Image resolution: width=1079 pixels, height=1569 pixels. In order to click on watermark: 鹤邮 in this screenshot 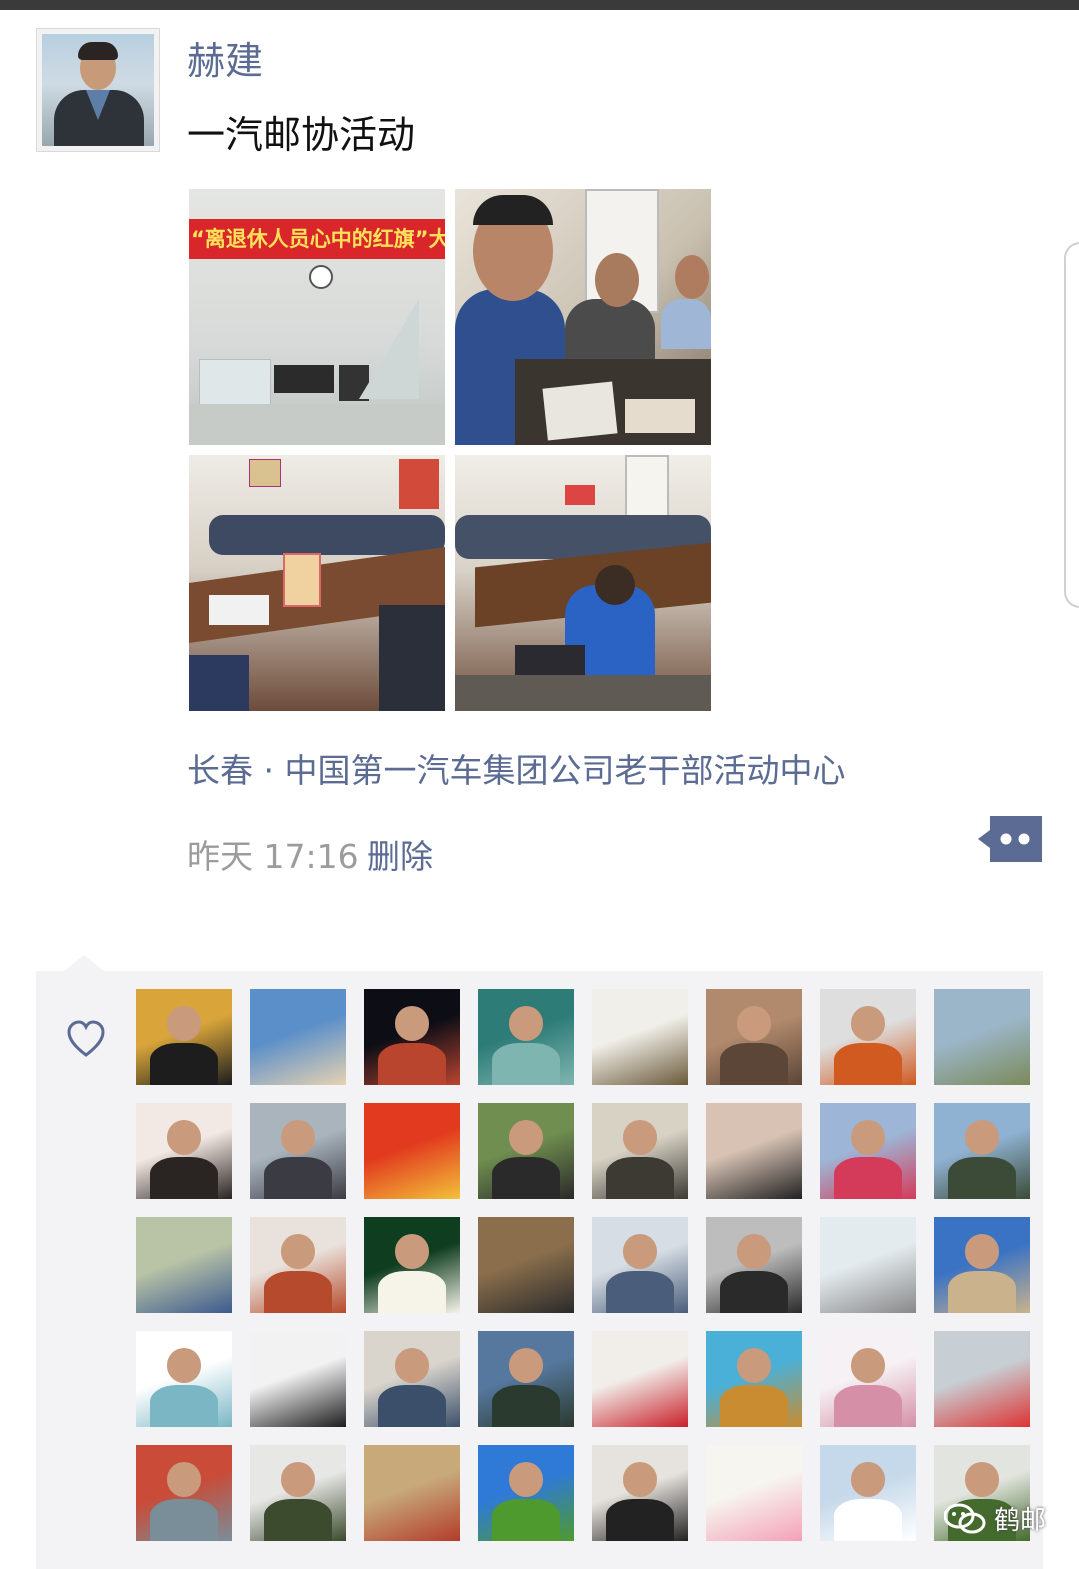, I will do `click(995, 1518)`.